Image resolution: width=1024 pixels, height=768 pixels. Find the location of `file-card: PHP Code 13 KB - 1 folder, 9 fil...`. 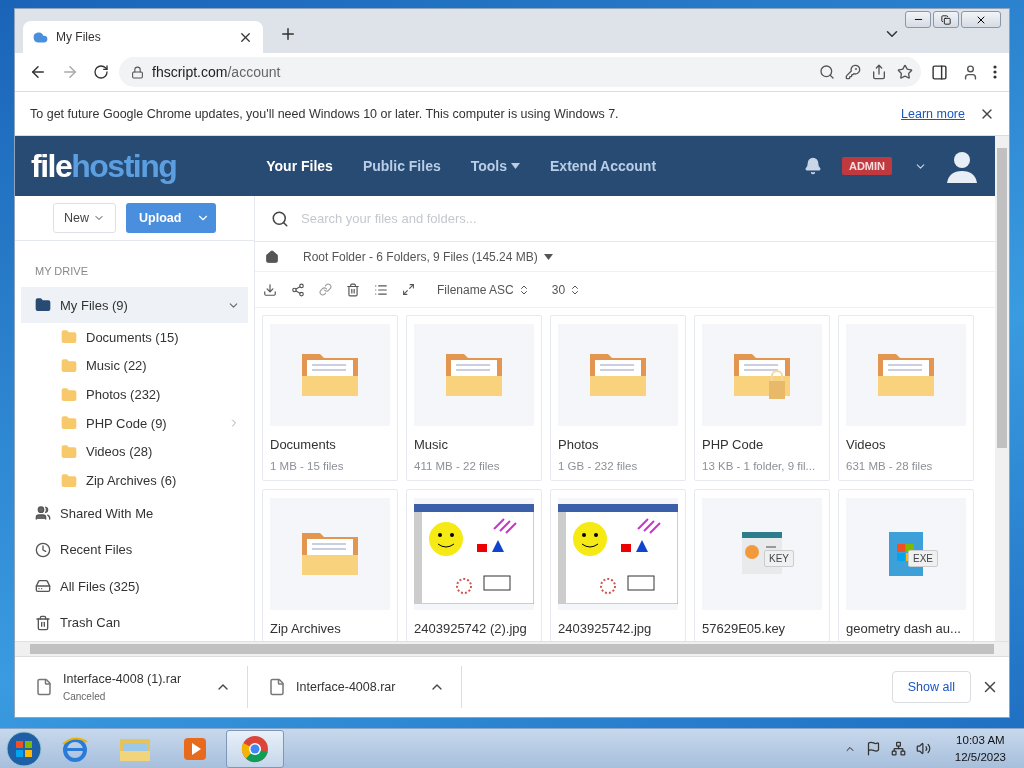

file-card: PHP Code 13 KB - 1 folder, 9 fil... is located at coordinates (762, 398).